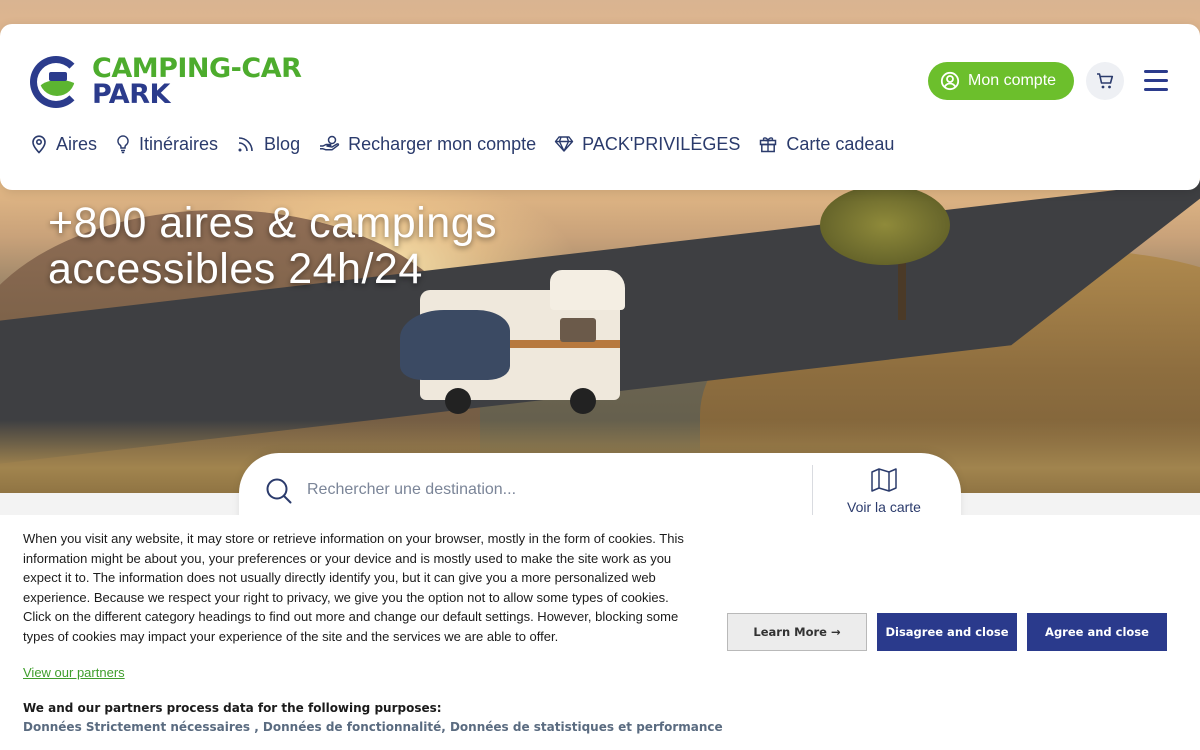 The width and height of the screenshot is (1200, 750). What do you see at coordinates (1097, 632) in the screenshot?
I see `agree-and-close-button: Agree and close` at bounding box center [1097, 632].